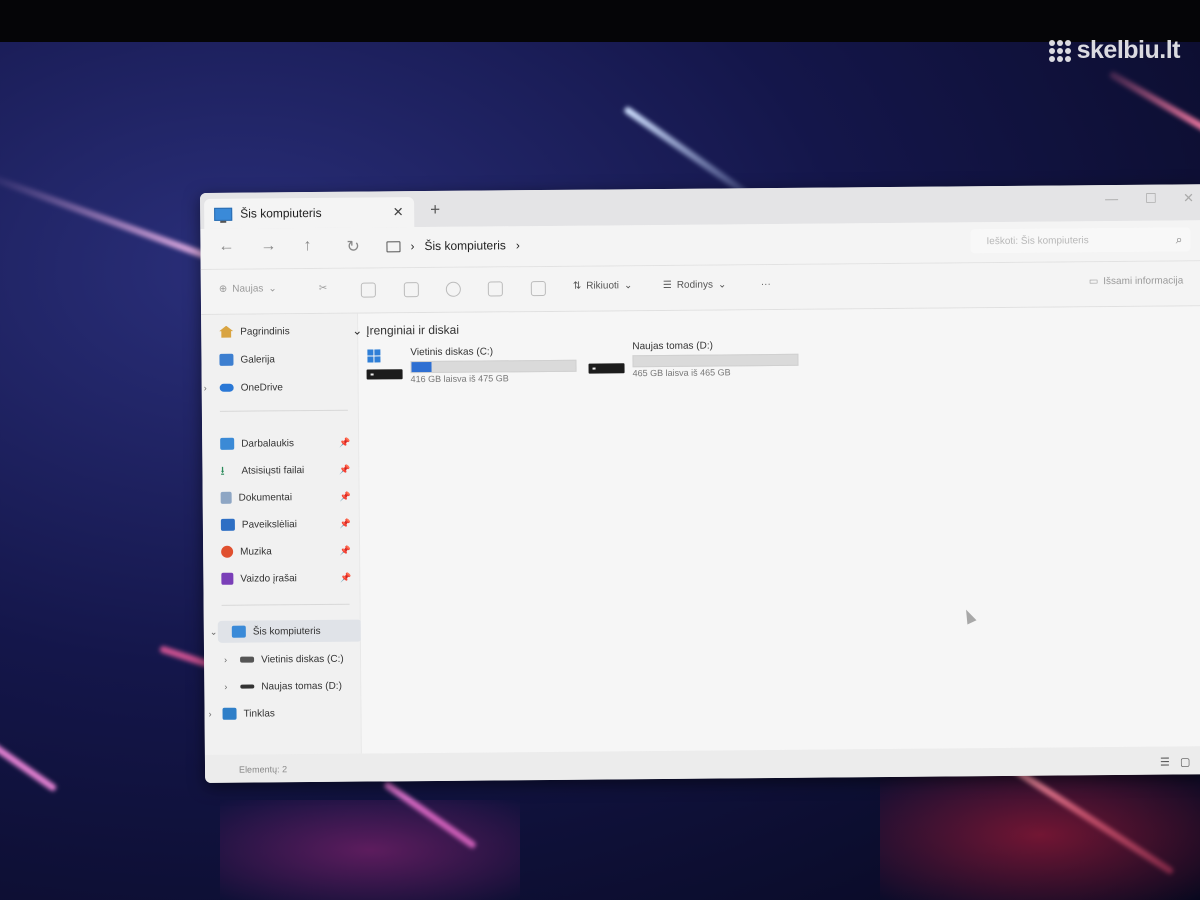  I want to click on sidebar-item-network: › Tinklas, so click(280, 713).